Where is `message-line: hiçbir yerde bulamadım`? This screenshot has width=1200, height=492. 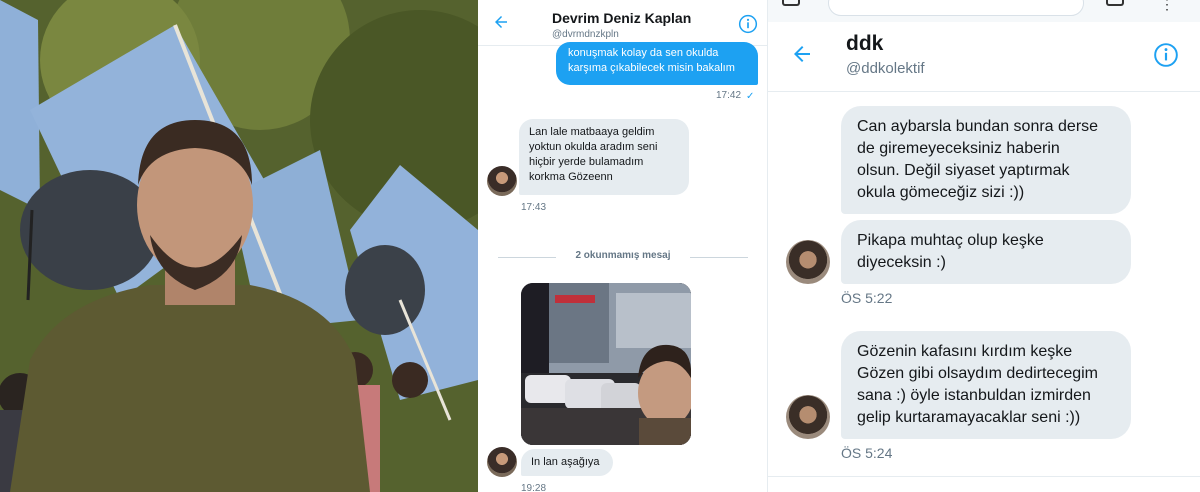 message-line: hiçbir yerde bulamadım is located at coordinates (586, 162).